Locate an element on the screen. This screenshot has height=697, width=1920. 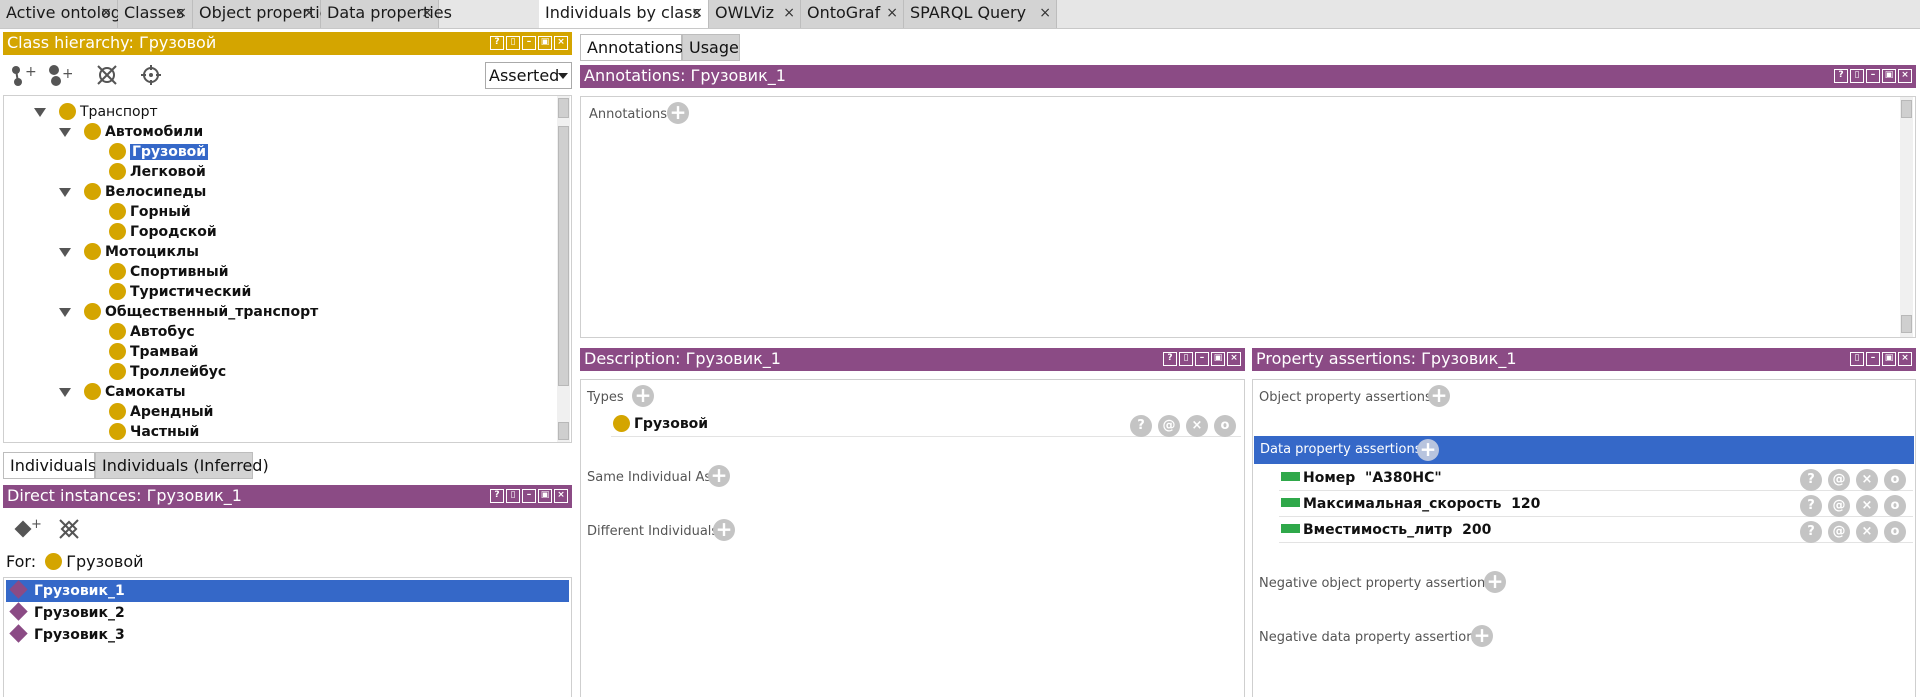
tree-item-bicycles: Велосипеды is located at coordinates (145, 192).